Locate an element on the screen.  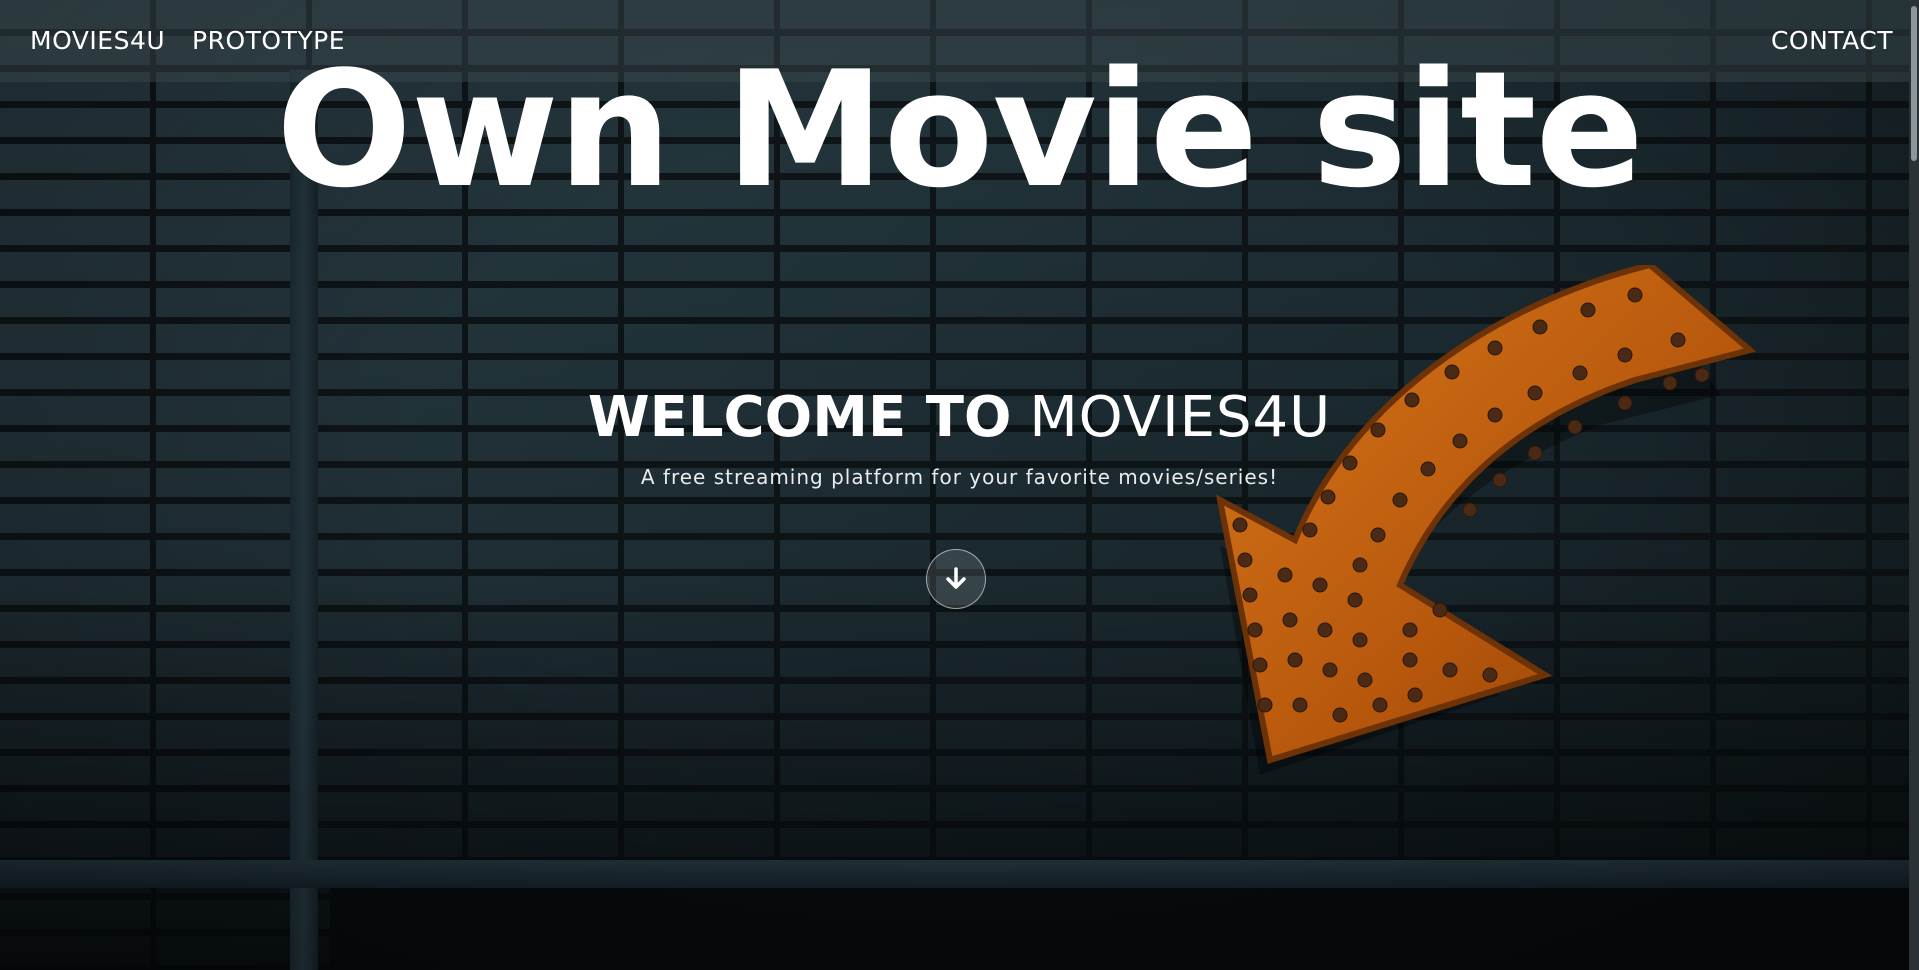
hero-welcome-heading: WELCOME TO MOVIES4U is located at coordinates (959, 418).